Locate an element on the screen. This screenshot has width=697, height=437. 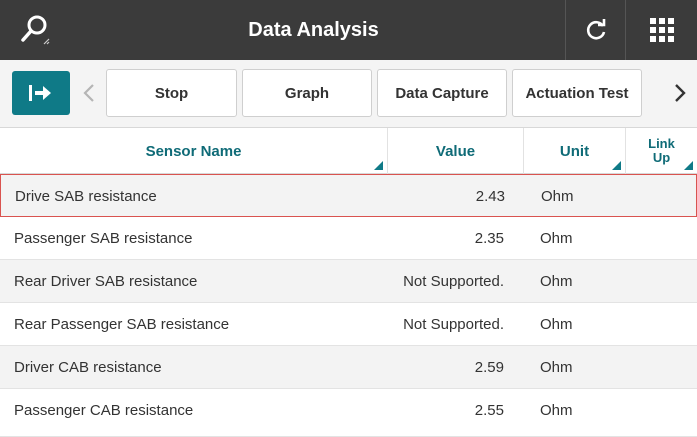
grid-menu-icon is located at coordinates (661, 30).